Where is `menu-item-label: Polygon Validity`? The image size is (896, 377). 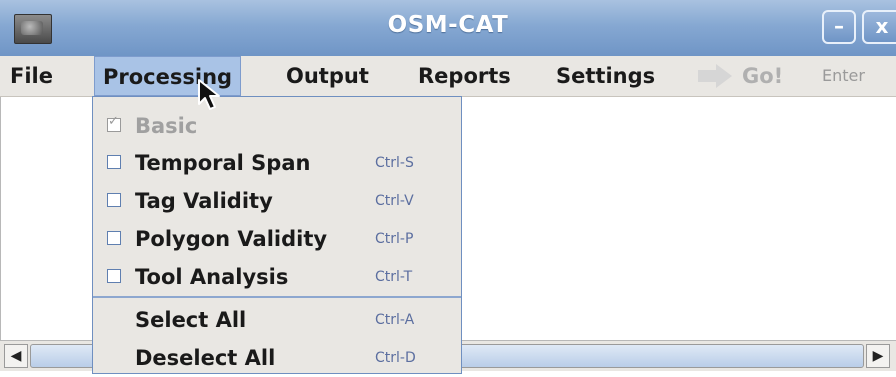
menu-item-label: Polygon Validity is located at coordinates (231, 239).